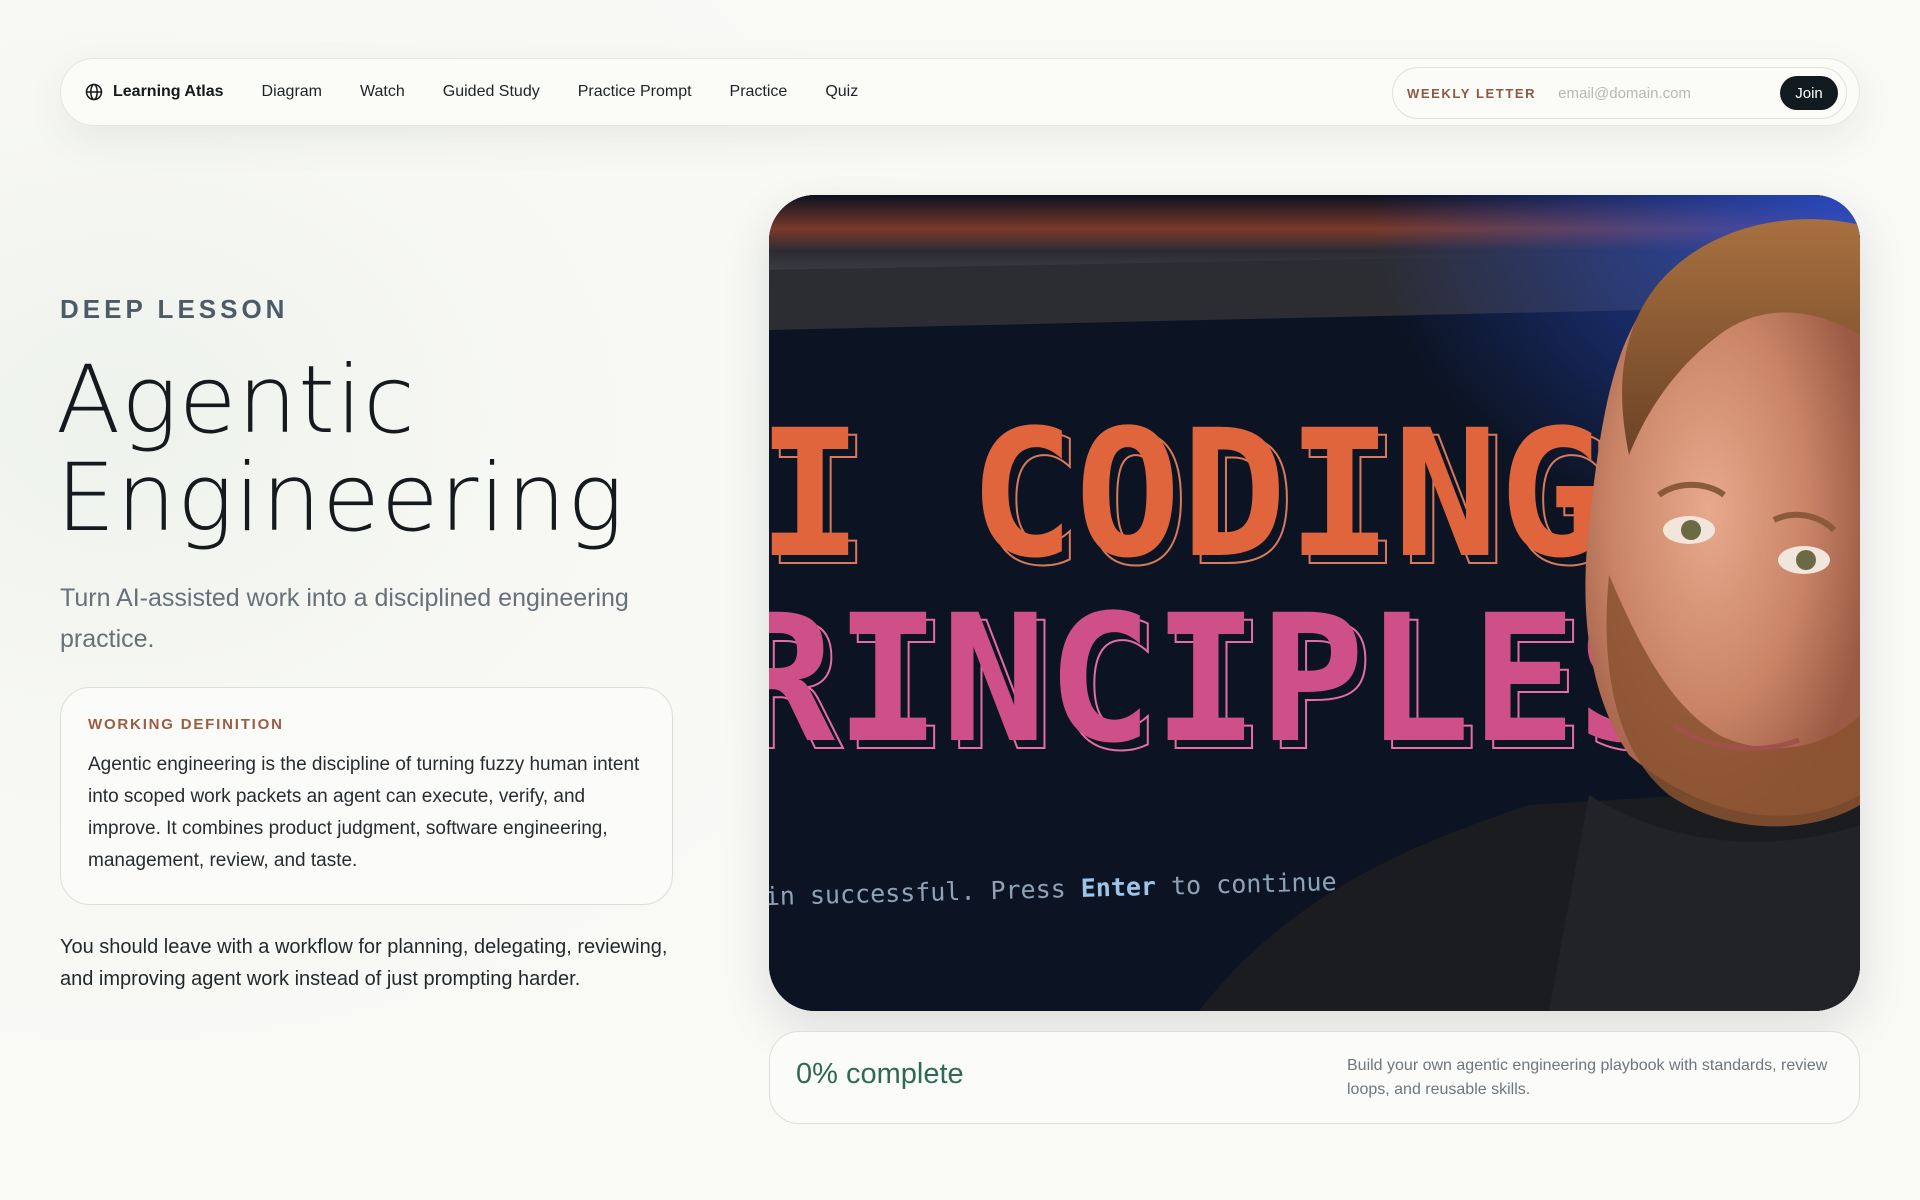 This screenshot has width=1920, height=1200. I want to click on email-input, so click(1663, 93).